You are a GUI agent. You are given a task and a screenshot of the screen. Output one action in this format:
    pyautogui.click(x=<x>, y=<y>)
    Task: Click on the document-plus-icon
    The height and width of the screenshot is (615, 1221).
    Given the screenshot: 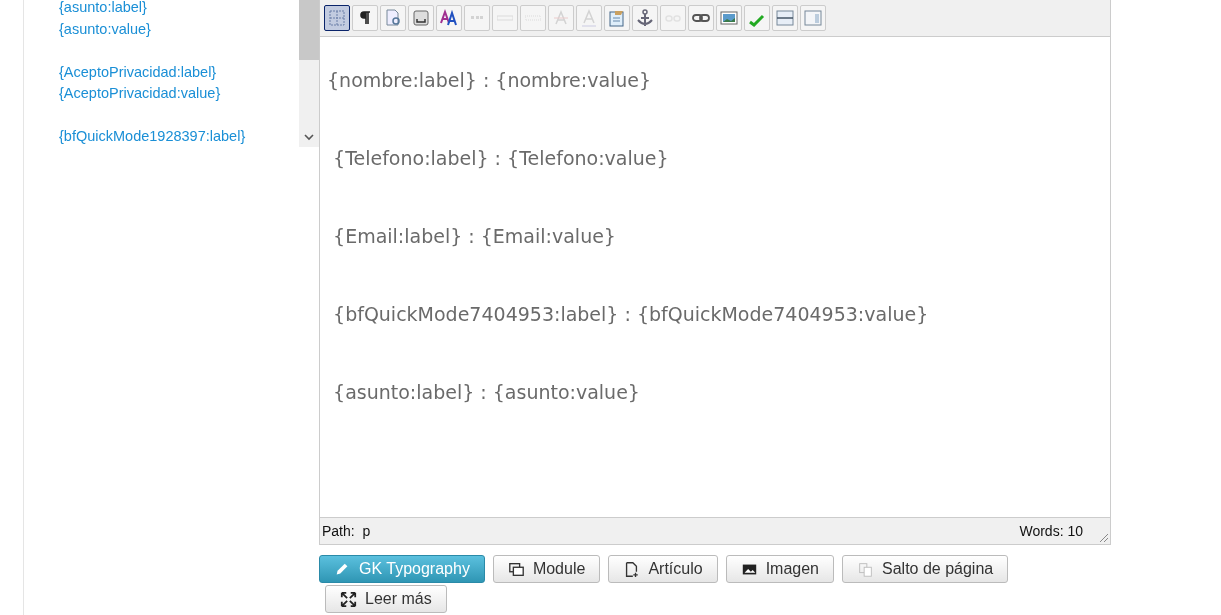 What is the action you would take?
    pyautogui.click(x=632, y=569)
    